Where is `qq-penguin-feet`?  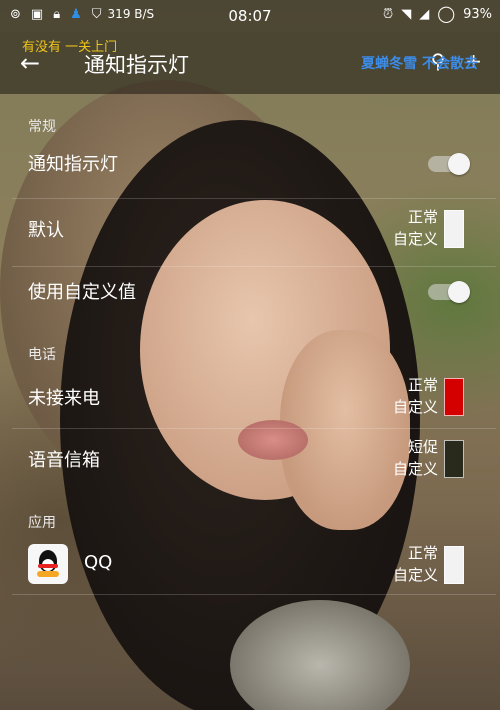 qq-penguin-feet is located at coordinates (48, 574).